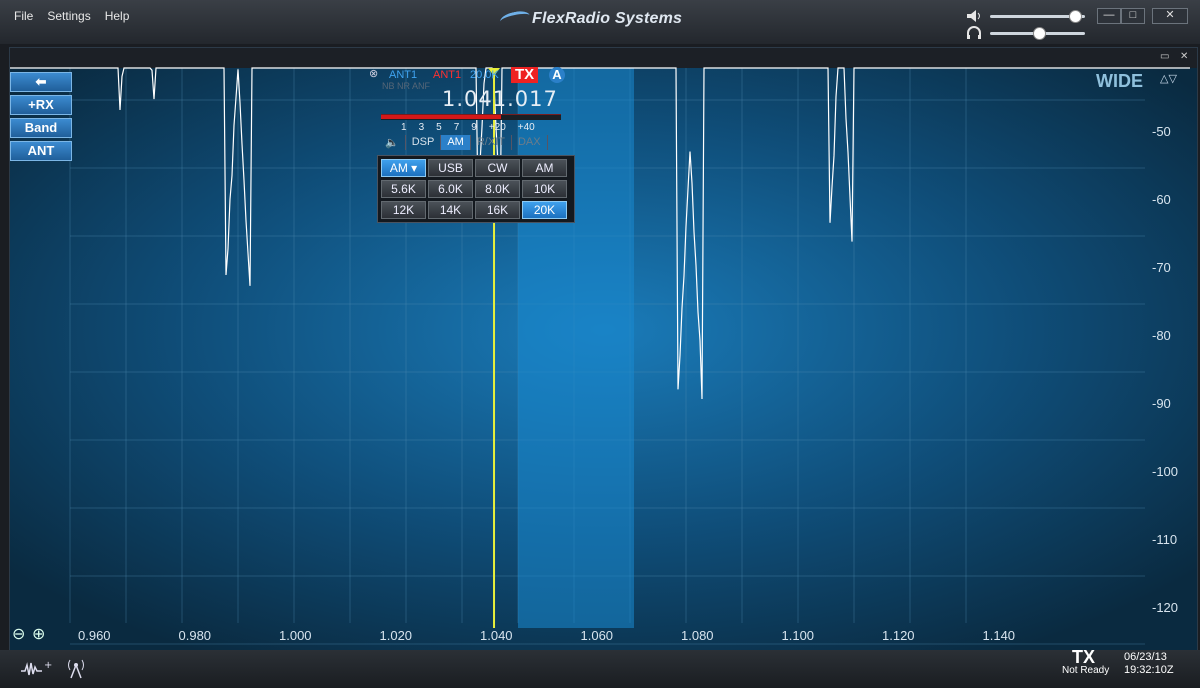 This screenshot has height=688, width=1200. I want to click on frequency-tick-label: 1.140, so click(999, 635).